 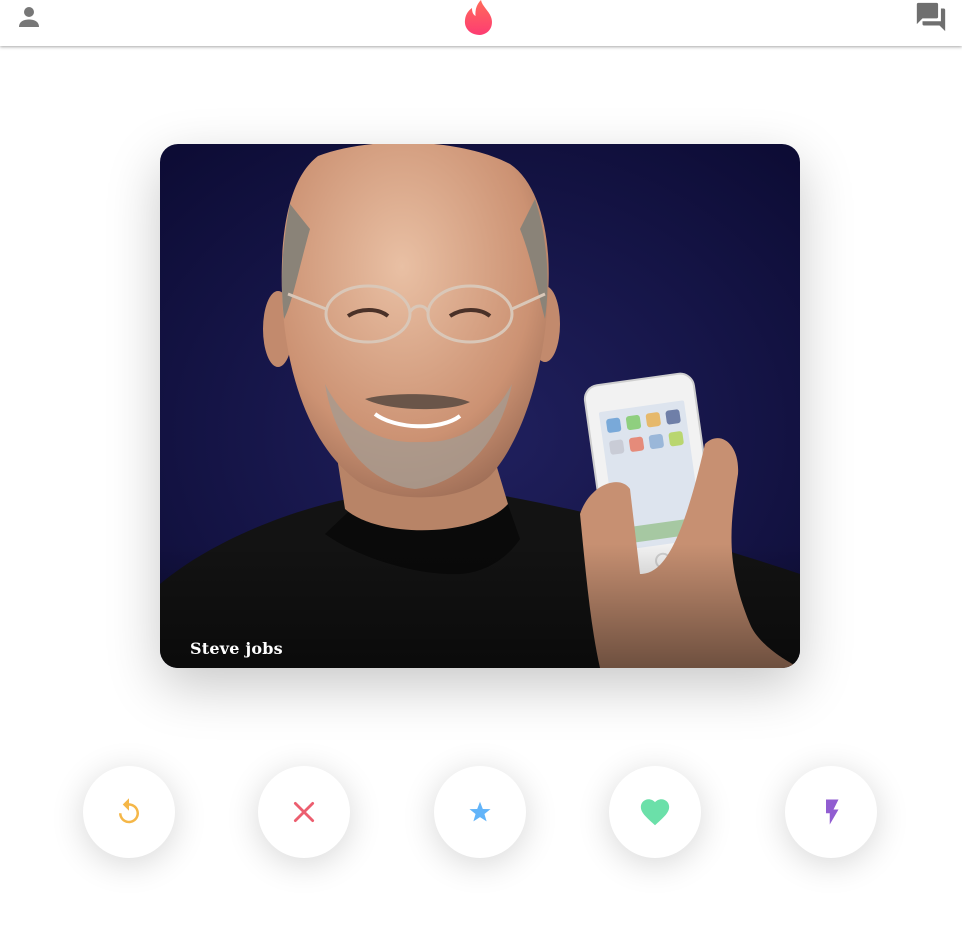 I want to click on flame-icon, so click(x=480, y=19).